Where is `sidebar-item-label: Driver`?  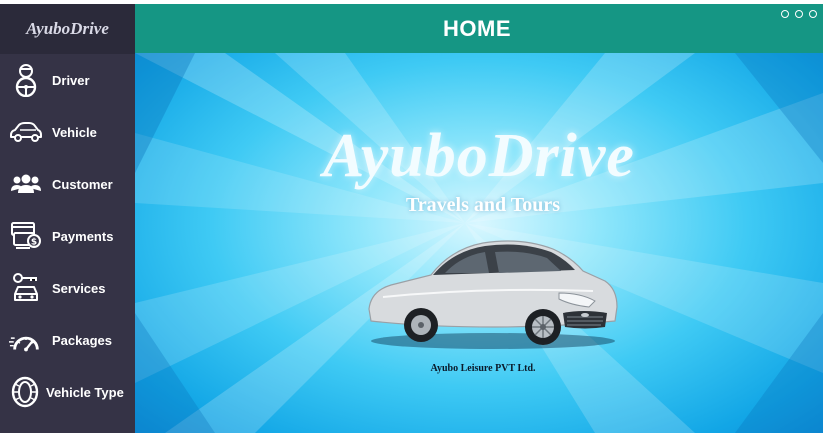 sidebar-item-label: Driver is located at coordinates (71, 80).